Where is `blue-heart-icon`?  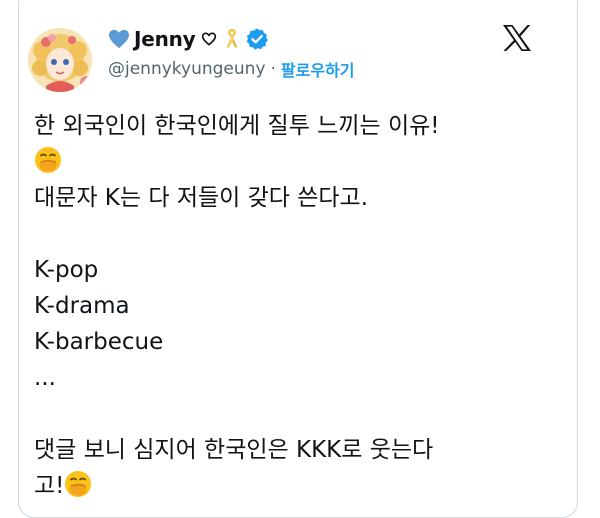 blue-heart-icon is located at coordinates (119, 39).